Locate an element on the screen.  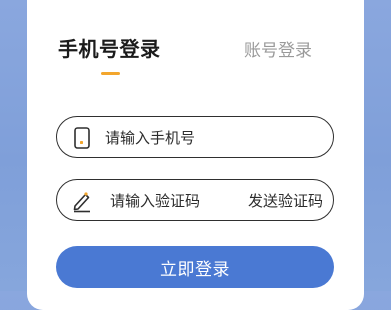
pencil-icon is located at coordinates (82, 201).